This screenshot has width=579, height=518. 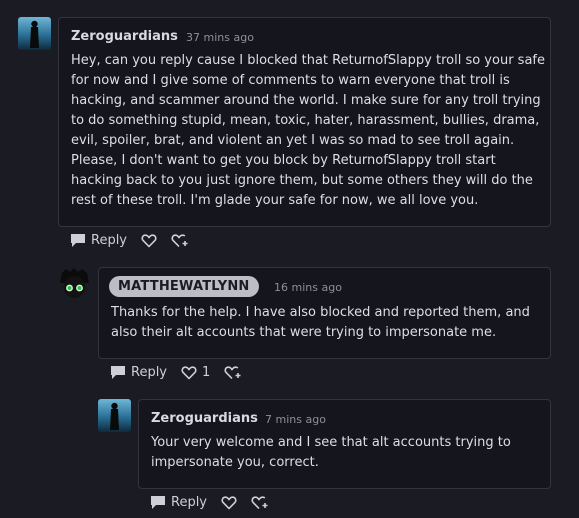 I want to click on comment-actions: Reply 1, so click(x=183, y=372).